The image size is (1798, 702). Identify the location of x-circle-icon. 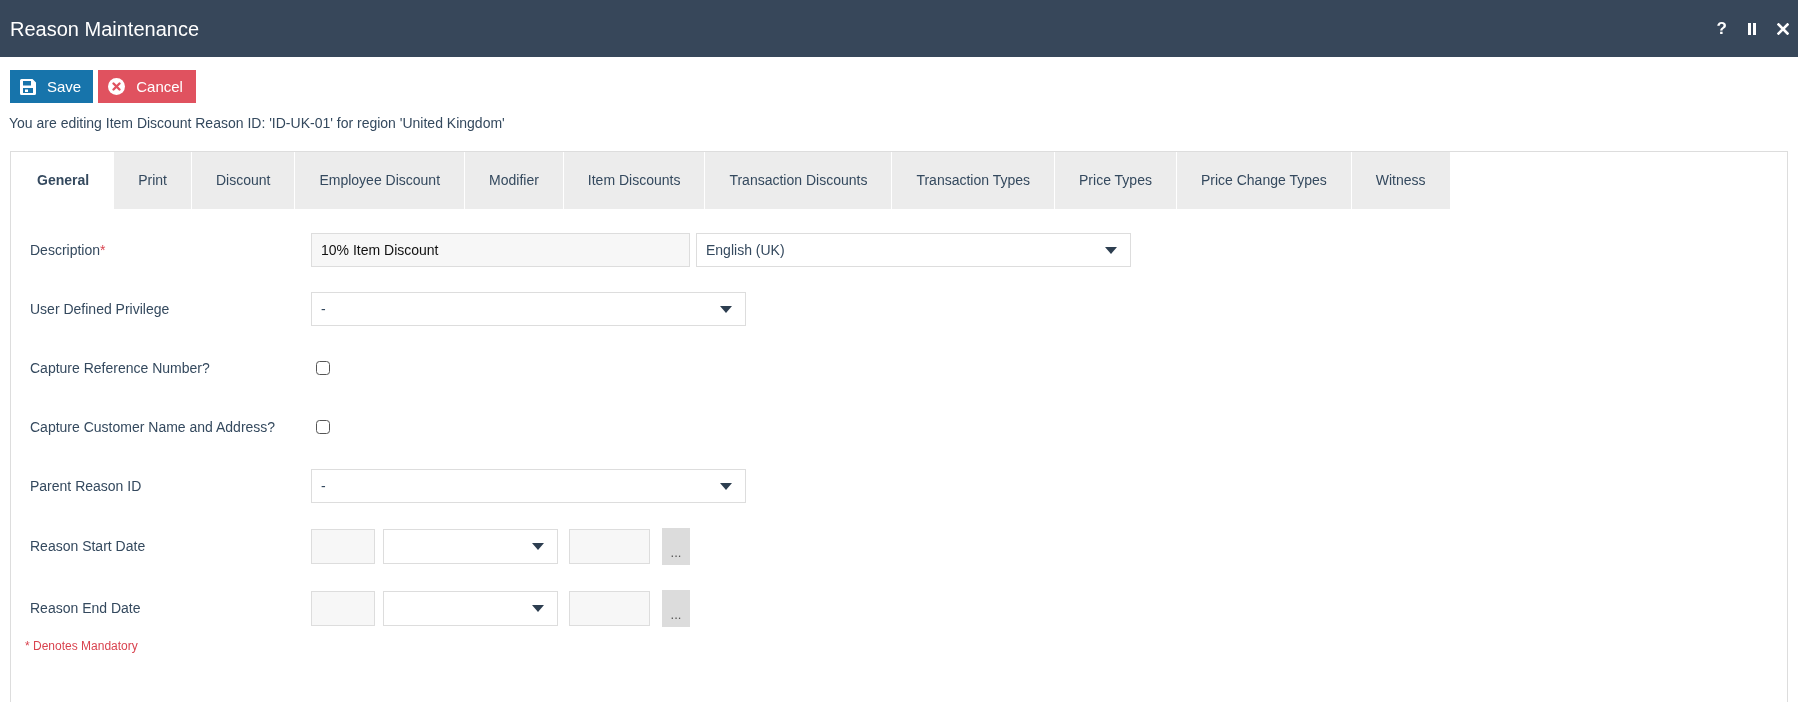
(117, 86).